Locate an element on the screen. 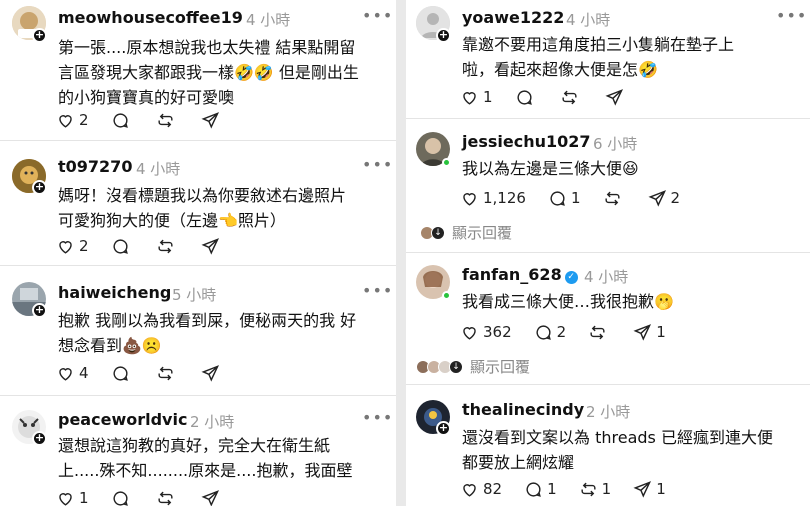 The image size is (810, 506). comment-count: 2 is located at coordinates (561, 332).